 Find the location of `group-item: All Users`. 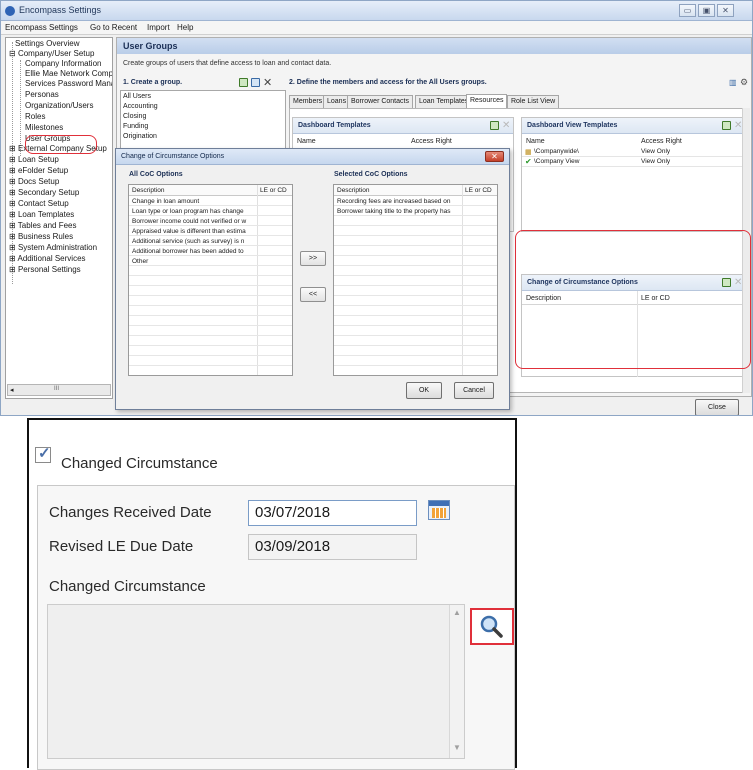

group-item: All Users is located at coordinates (137, 96).